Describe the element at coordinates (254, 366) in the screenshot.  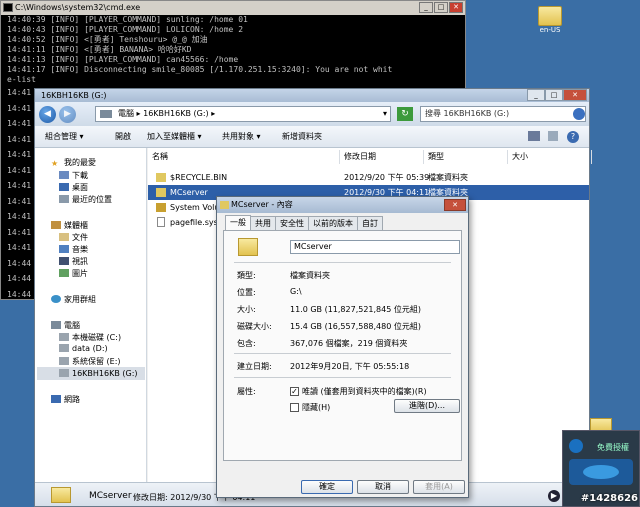
I see `created-label: 建立日期:` at that location.